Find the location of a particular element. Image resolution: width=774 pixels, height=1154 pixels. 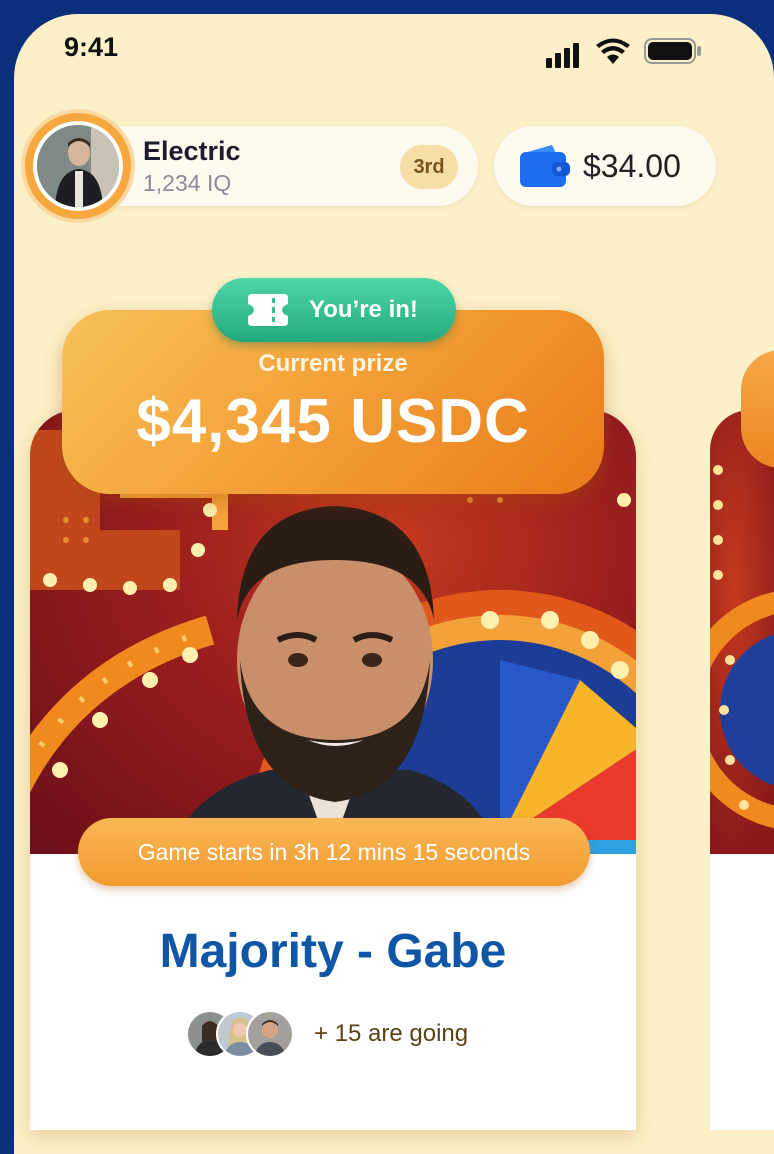

profile-name: Electric is located at coordinates (192, 151).